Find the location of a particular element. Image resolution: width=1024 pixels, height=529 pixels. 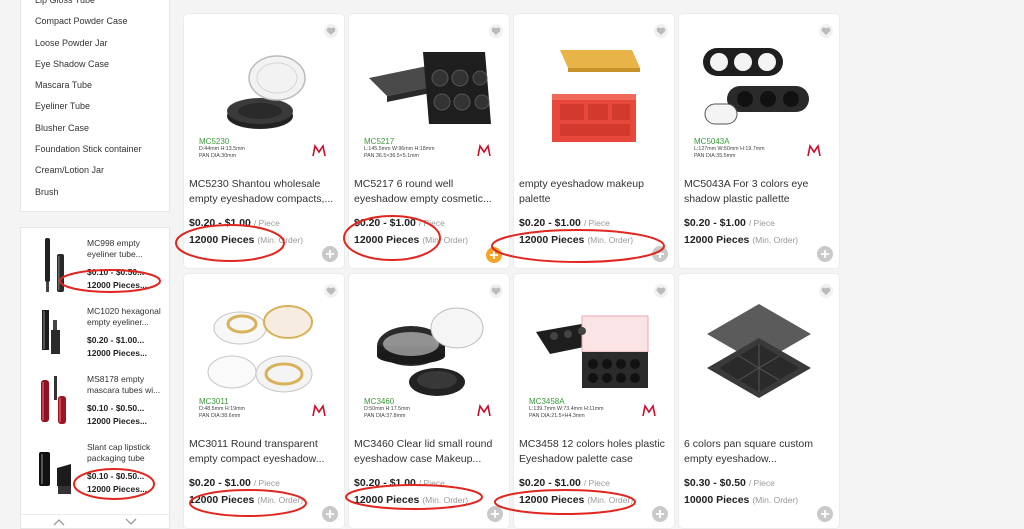

category-item-eyeliner-tube: Eyeliner Tube is located at coordinates (95, 106).